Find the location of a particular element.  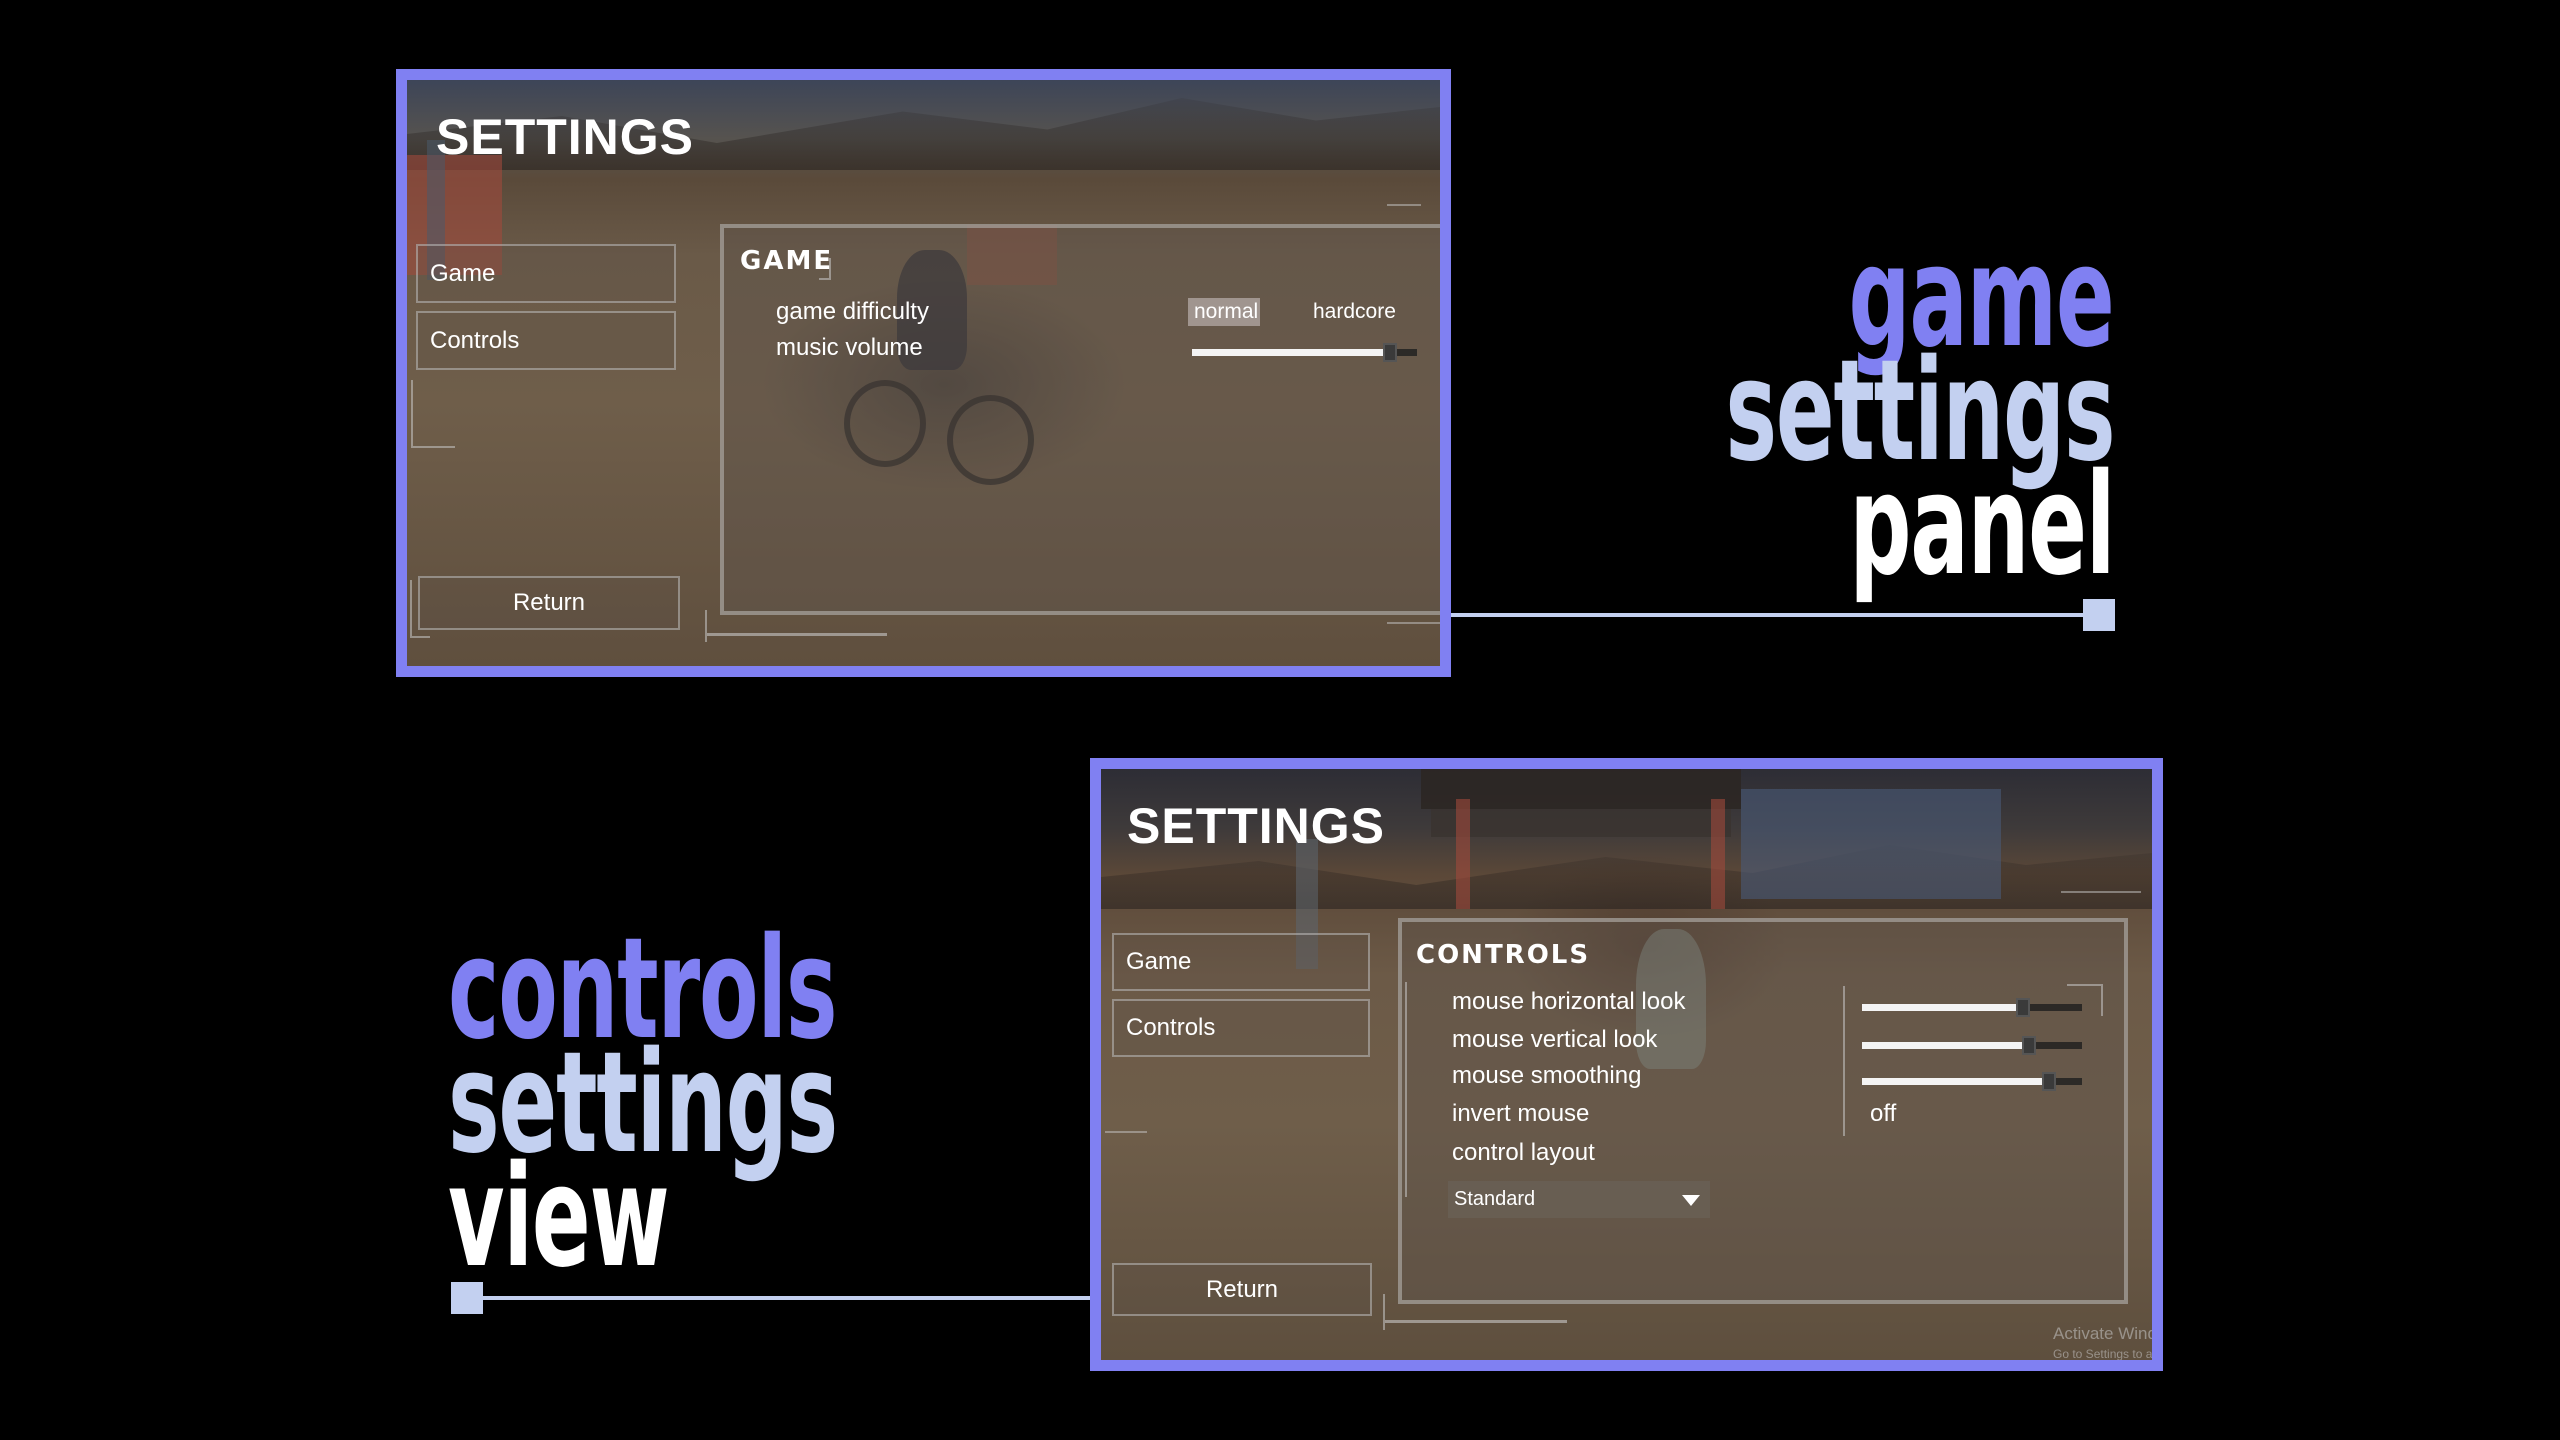

chevron-down-icon is located at coordinates (1691, 1200).